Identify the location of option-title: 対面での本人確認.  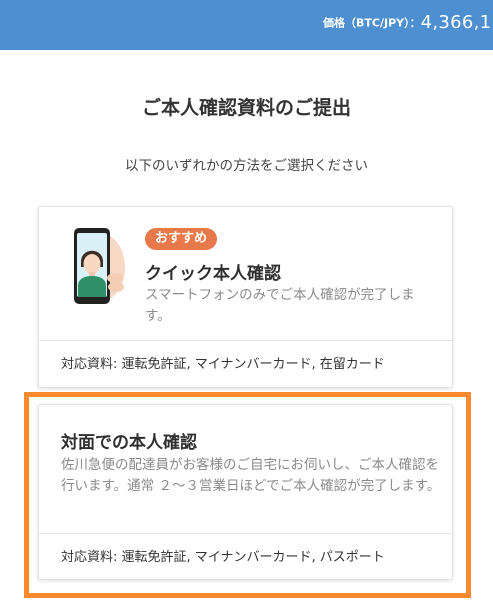
(129, 443).